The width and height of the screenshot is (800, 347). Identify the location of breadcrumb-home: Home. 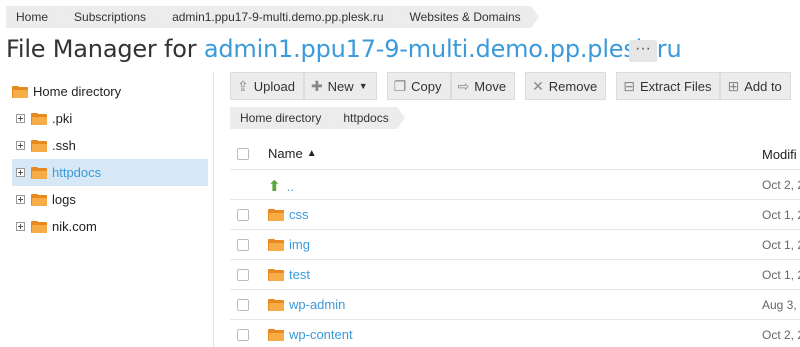
(36, 17).